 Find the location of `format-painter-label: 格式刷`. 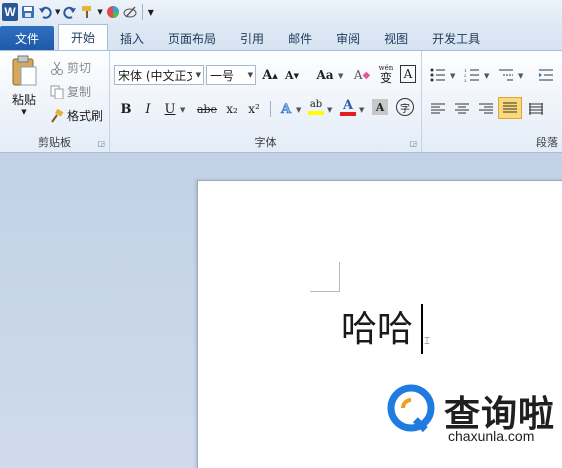

format-painter-label: 格式刷 is located at coordinates (85, 116).